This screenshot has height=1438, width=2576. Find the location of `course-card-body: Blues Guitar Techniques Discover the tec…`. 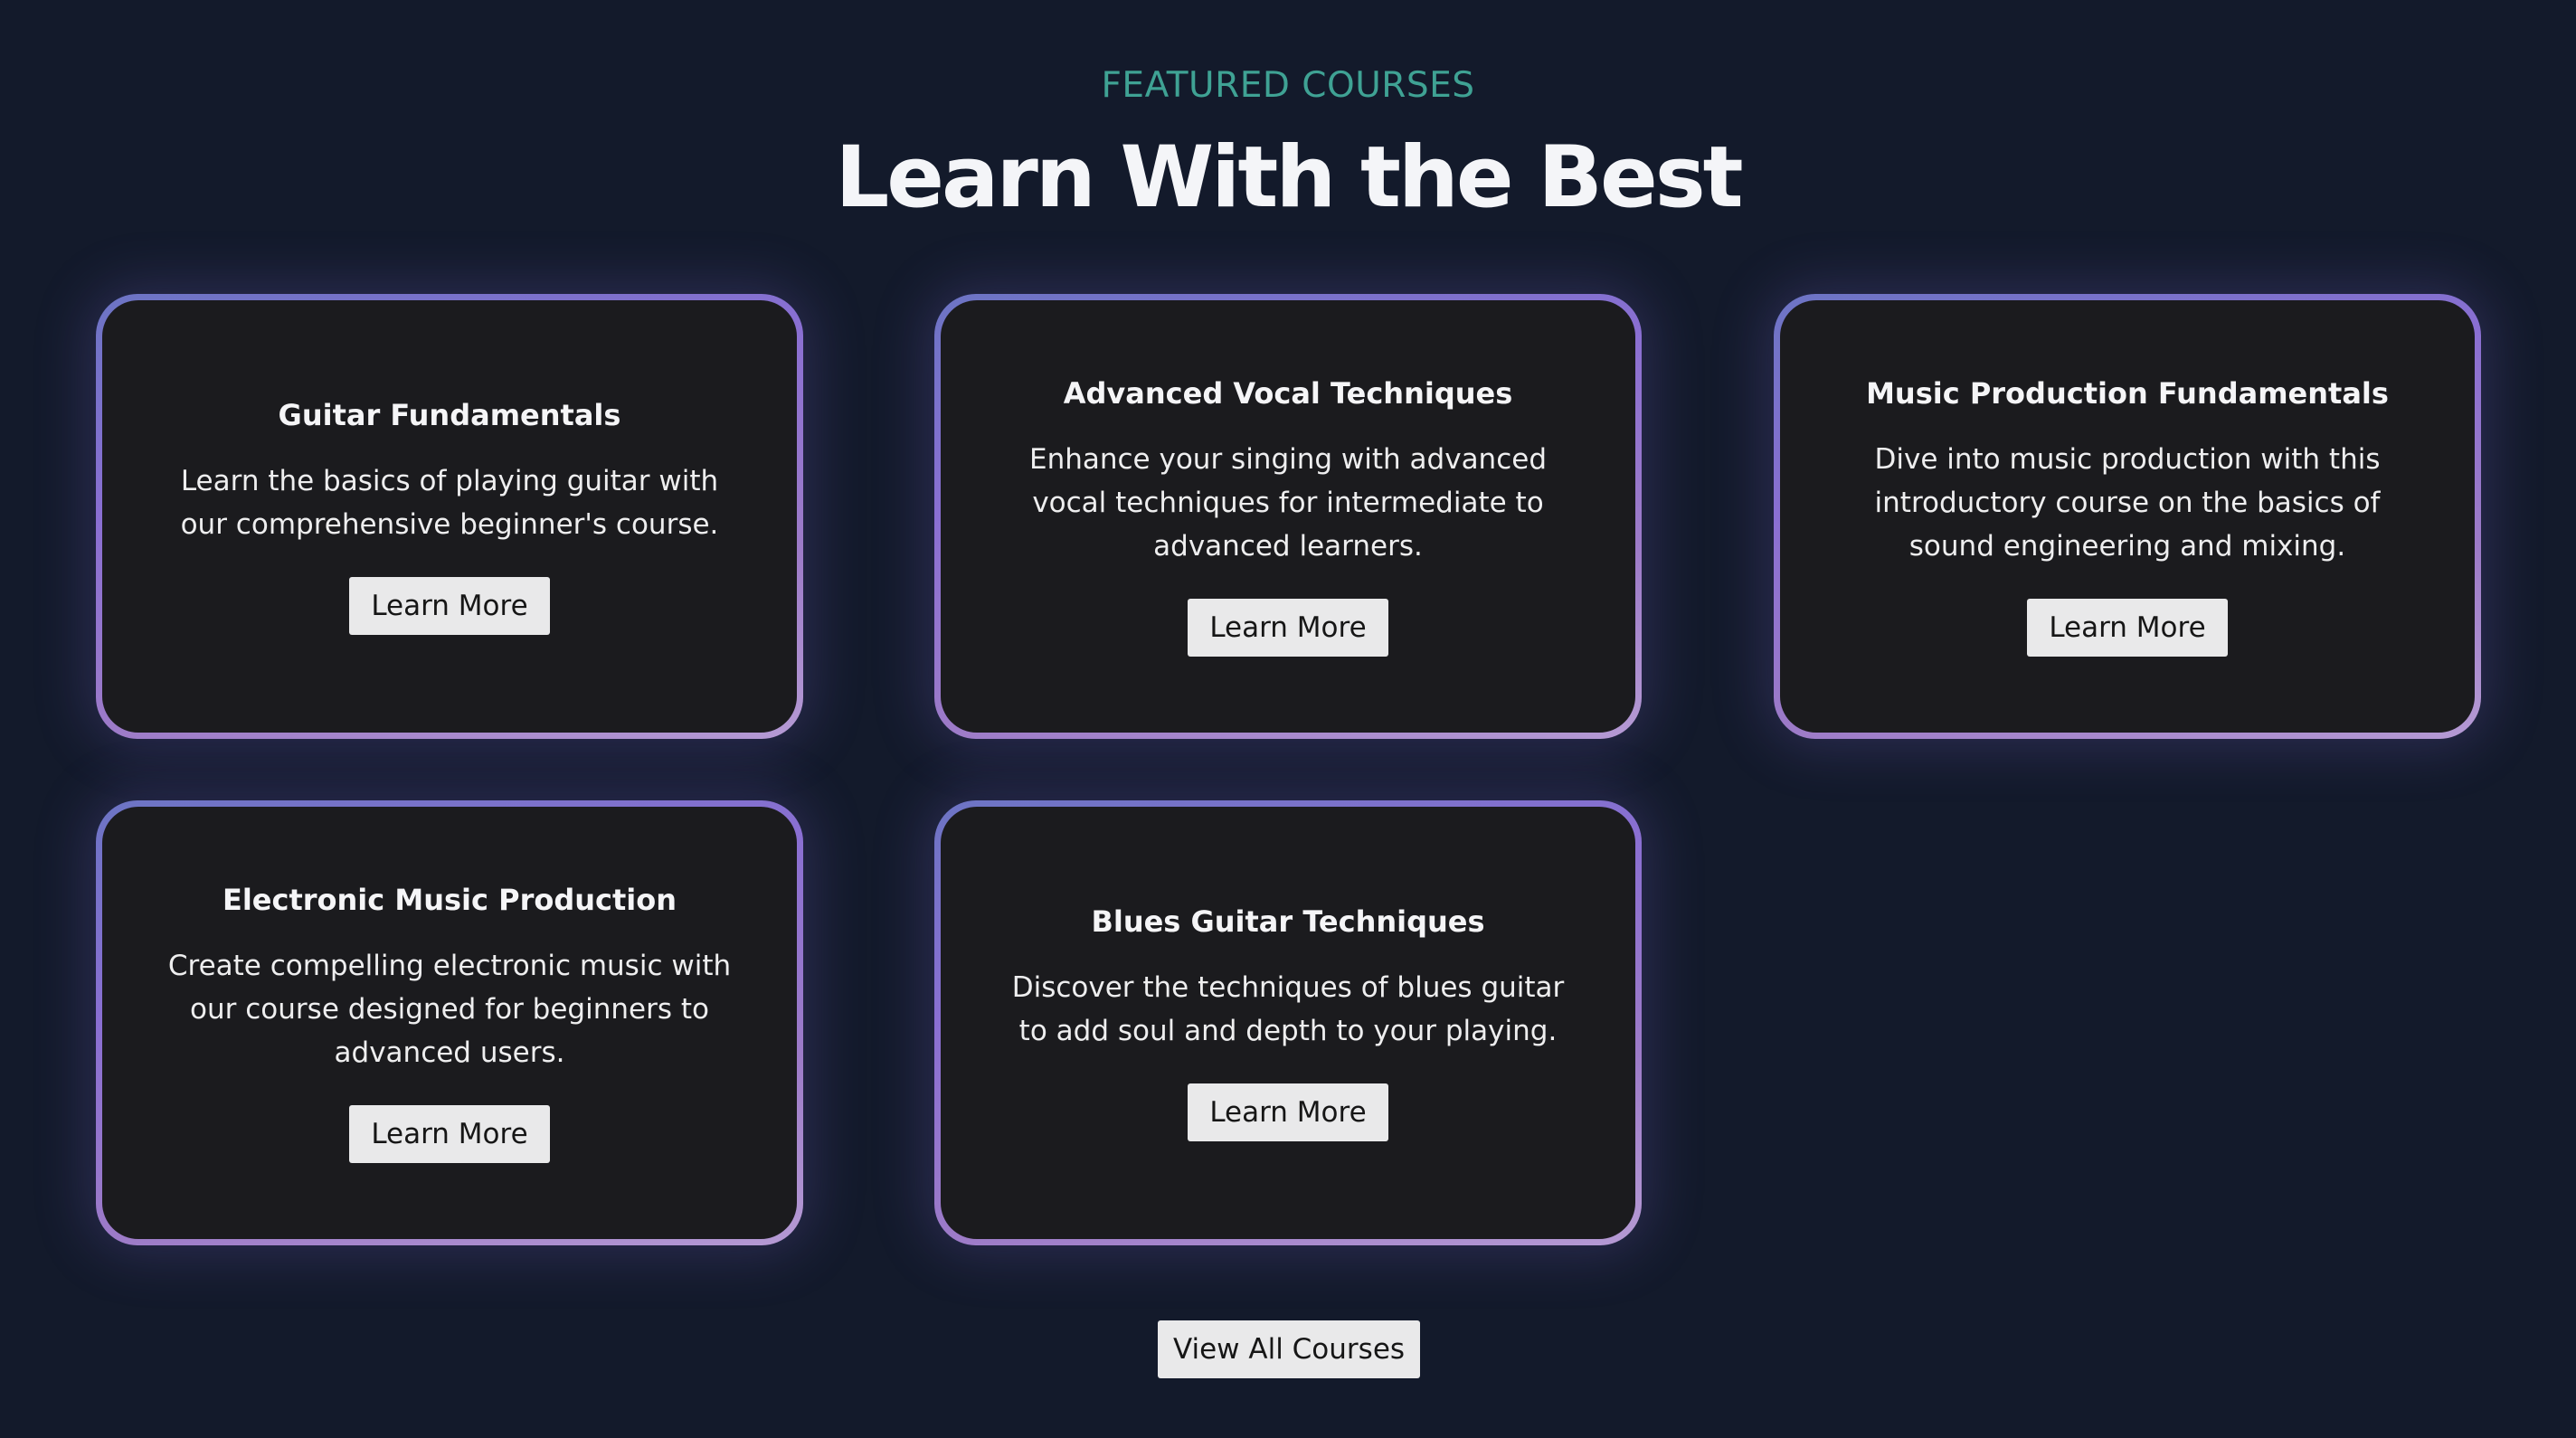

course-card-body: Blues Guitar Techniques Discover the tec… is located at coordinates (1288, 1023).